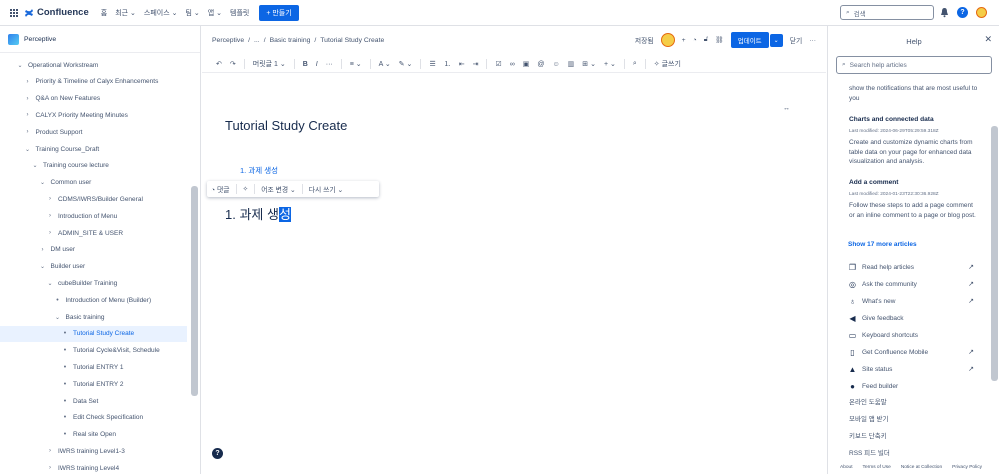  I want to click on invite-plus-icon: +, so click(684, 40).